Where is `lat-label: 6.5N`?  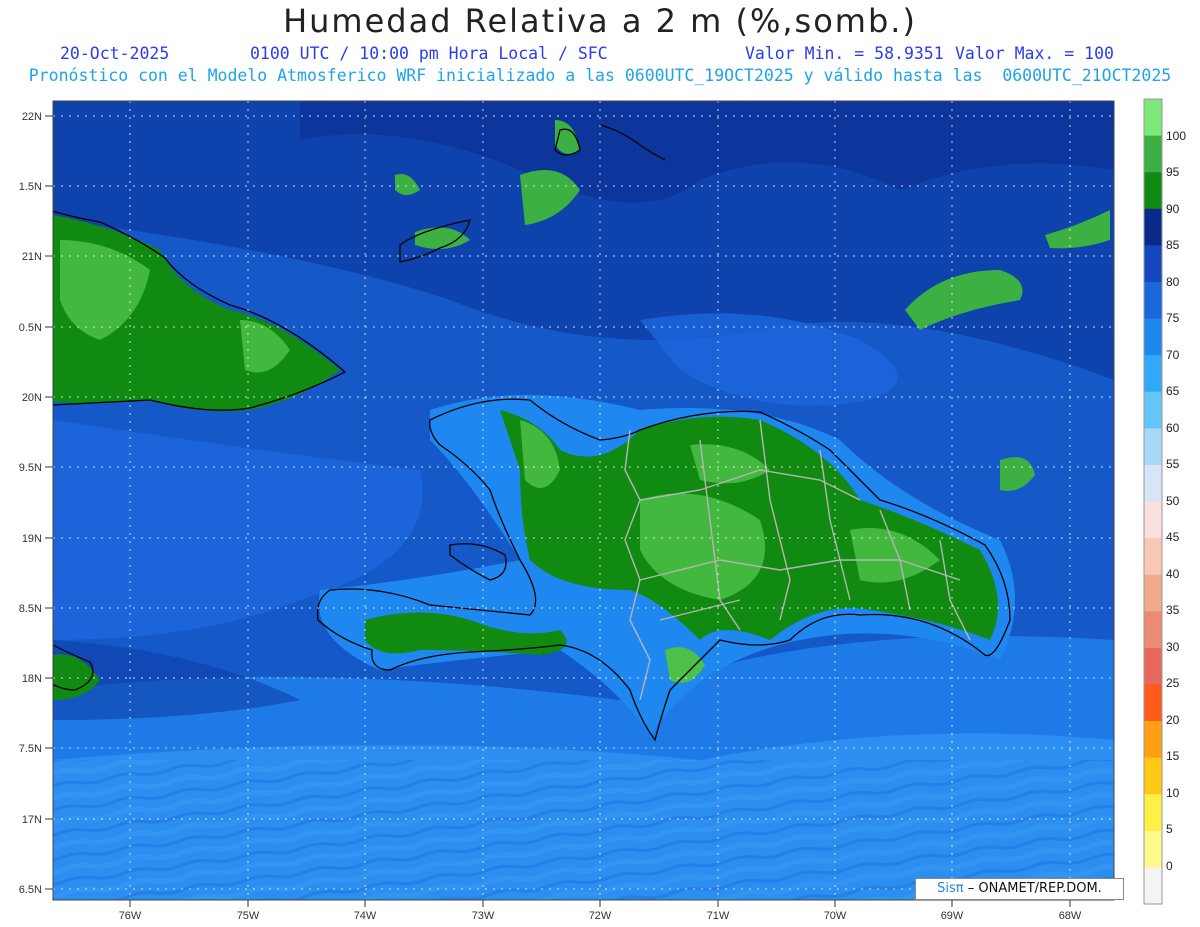 lat-label: 6.5N is located at coordinates (30, 890).